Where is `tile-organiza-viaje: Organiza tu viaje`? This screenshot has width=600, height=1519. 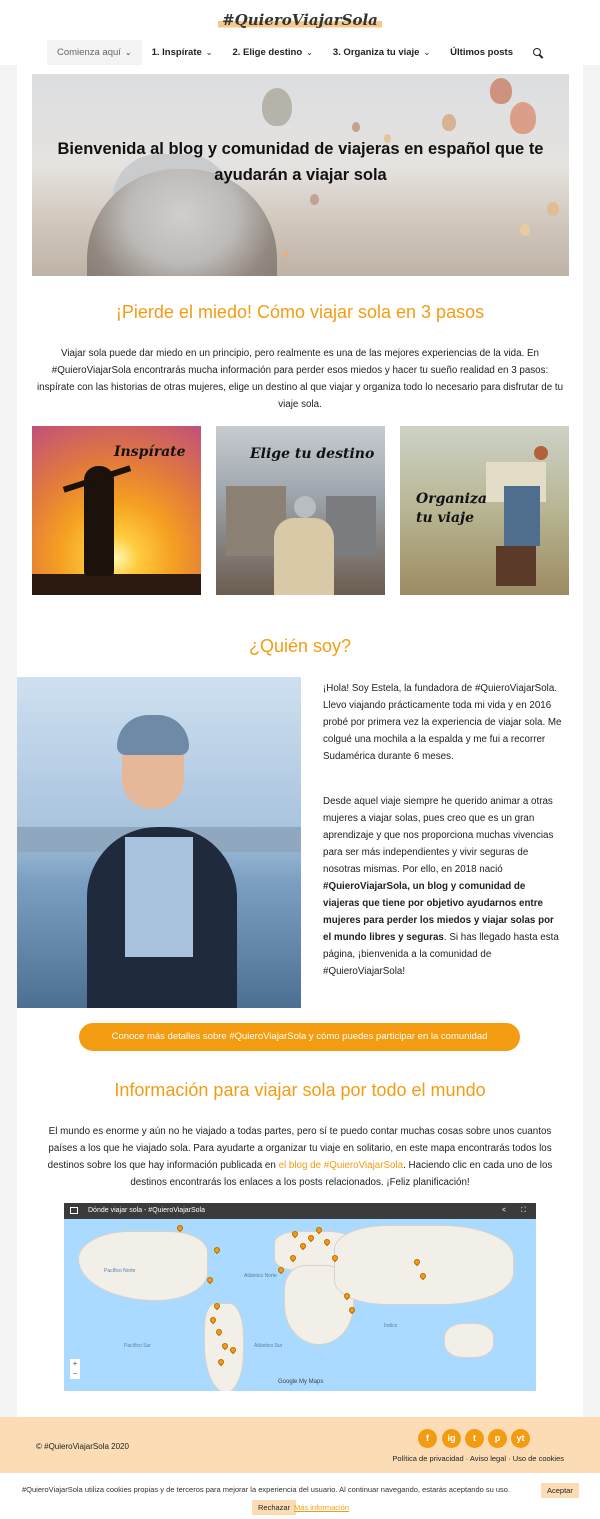
tile-organiza-viaje: Organiza tu viaje is located at coordinates (484, 510).